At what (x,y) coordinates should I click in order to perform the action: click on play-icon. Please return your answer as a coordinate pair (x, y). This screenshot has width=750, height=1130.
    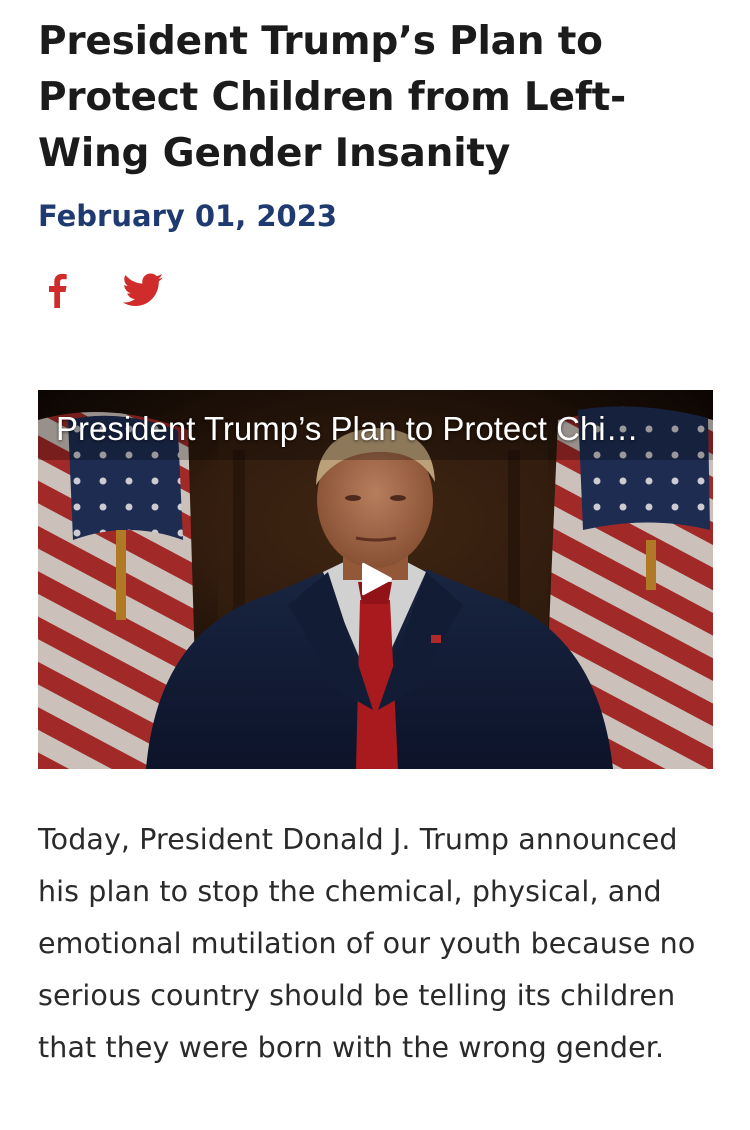
    Looking at the image, I should click on (377, 579).